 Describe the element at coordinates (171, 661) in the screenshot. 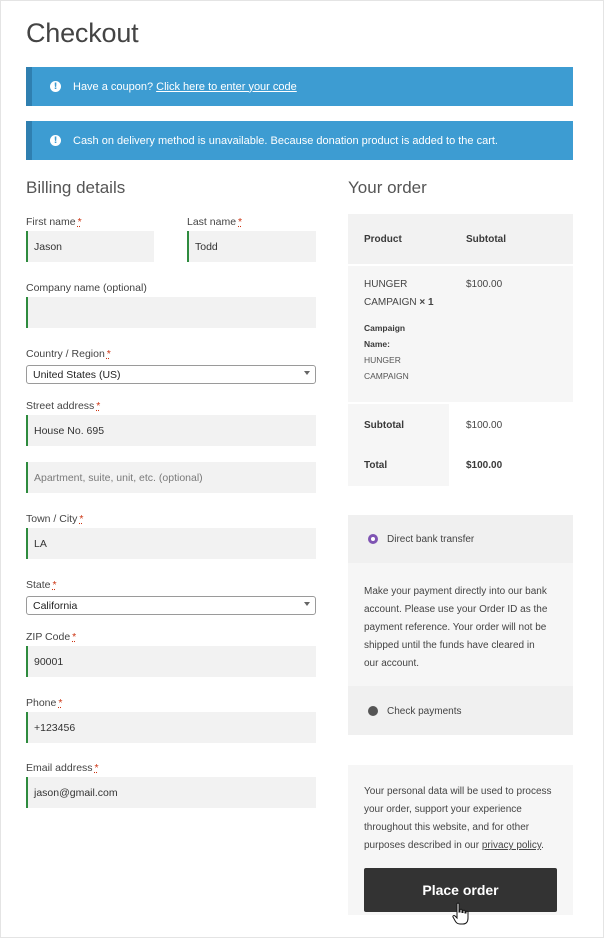

I see `zip-input: 90001` at that location.